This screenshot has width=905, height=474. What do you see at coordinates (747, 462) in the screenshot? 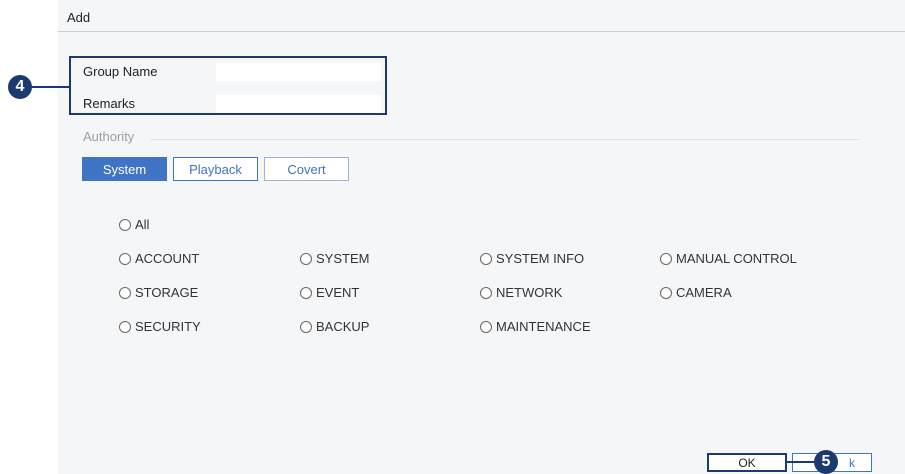
I see `ok-button: OK` at bounding box center [747, 462].